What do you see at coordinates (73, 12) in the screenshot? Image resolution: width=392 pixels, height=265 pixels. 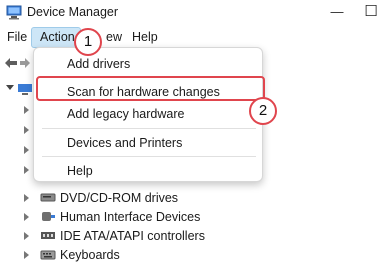 I see `window-title: Device Manager` at bounding box center [73, 12].